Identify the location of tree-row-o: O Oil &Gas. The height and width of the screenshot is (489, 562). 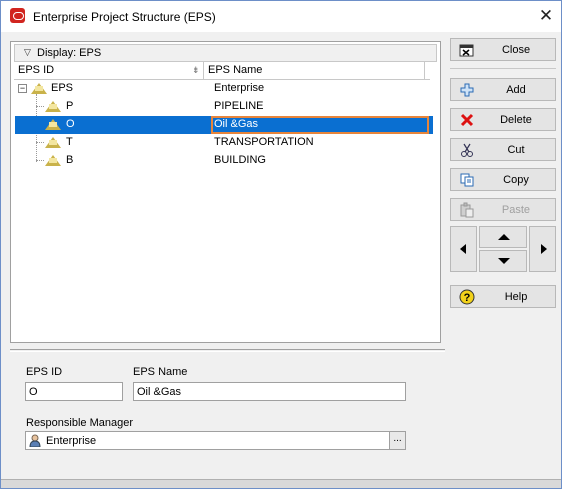
(224, 125).